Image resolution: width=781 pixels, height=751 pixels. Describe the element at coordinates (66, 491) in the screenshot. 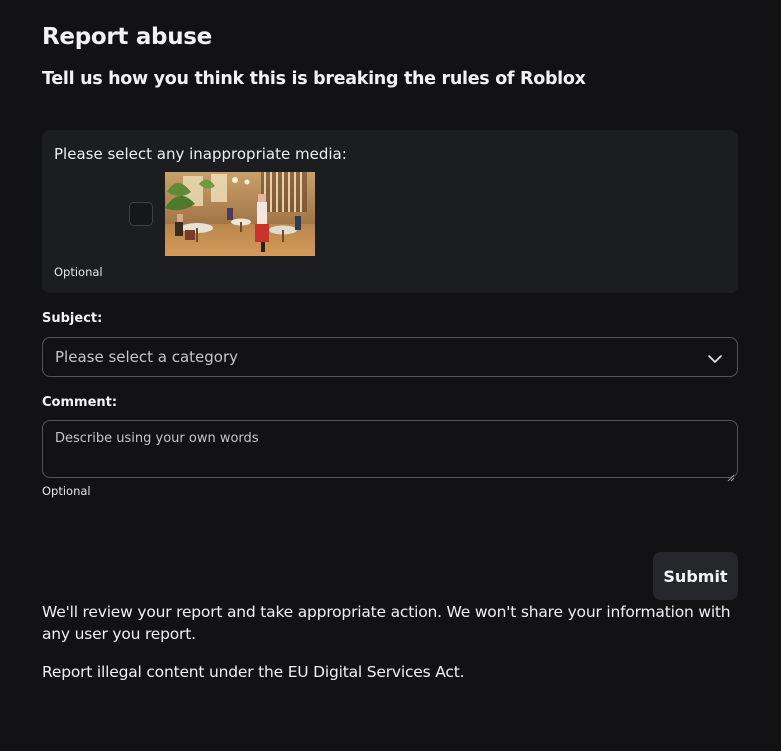

I see `comment-optional-label: Optional` at that location.